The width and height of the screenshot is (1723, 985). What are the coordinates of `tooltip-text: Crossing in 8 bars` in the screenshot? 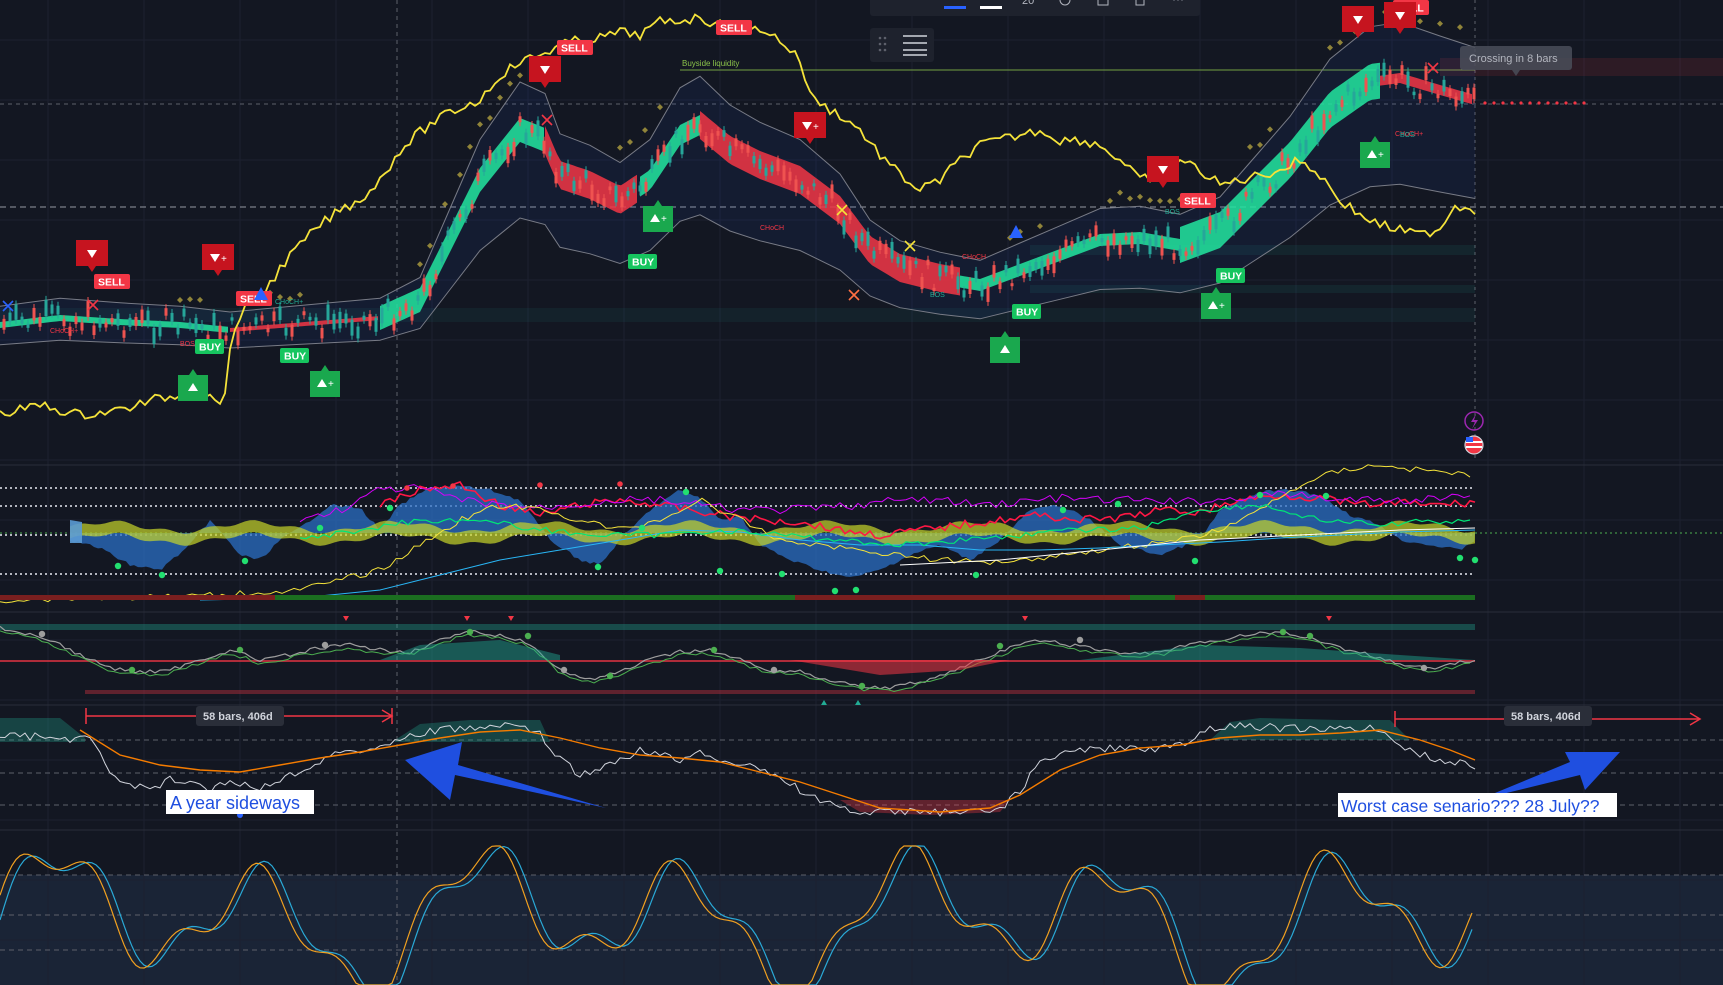 It's located at (1513, 59).